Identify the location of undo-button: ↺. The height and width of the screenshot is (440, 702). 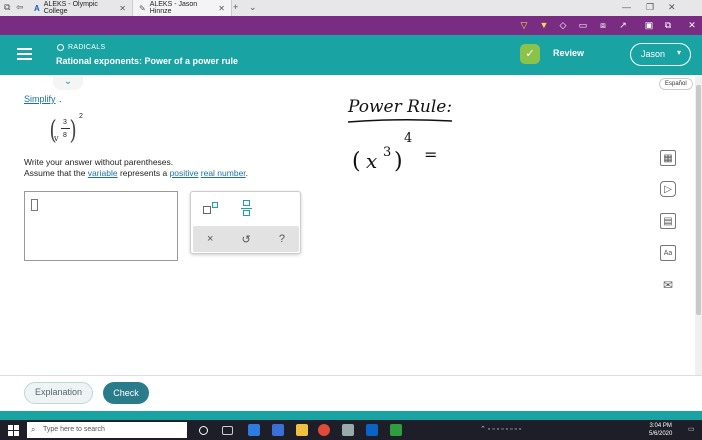
(246, 239).